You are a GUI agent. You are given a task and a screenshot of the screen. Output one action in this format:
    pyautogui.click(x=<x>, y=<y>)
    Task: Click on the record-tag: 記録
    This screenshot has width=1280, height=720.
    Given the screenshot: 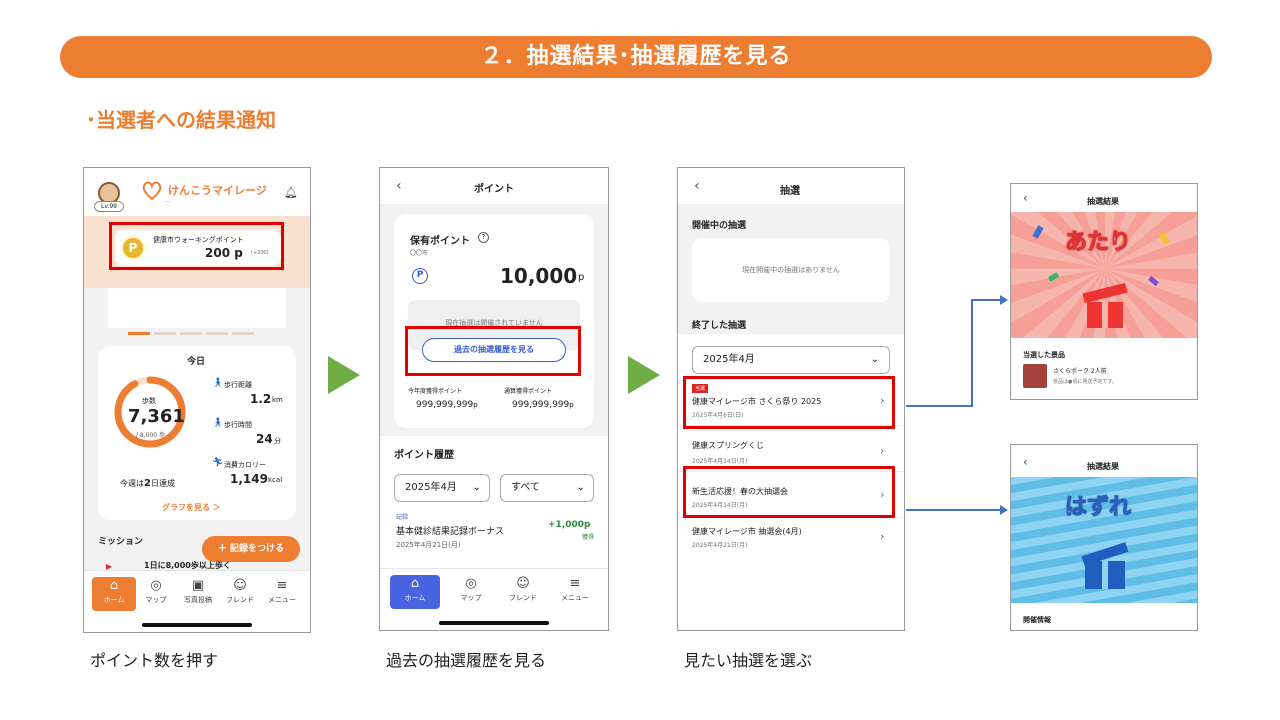 What is the action you would take?
    pyautogui.click(x=402, y=517)
    